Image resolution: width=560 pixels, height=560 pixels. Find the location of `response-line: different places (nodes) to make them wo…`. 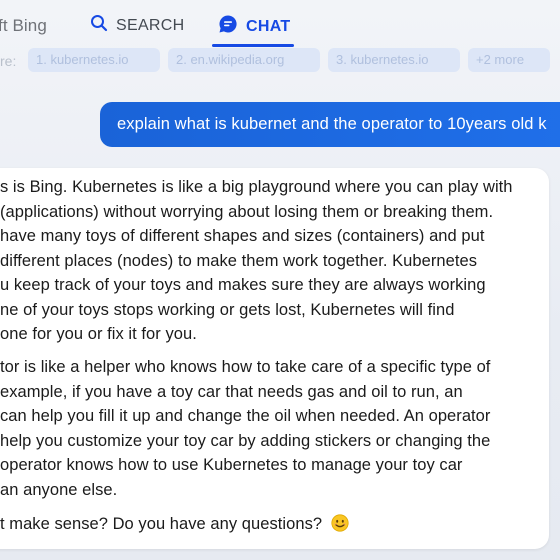

response-line: different places (nodes) to make them wo… is located at coordinates (239, 260).